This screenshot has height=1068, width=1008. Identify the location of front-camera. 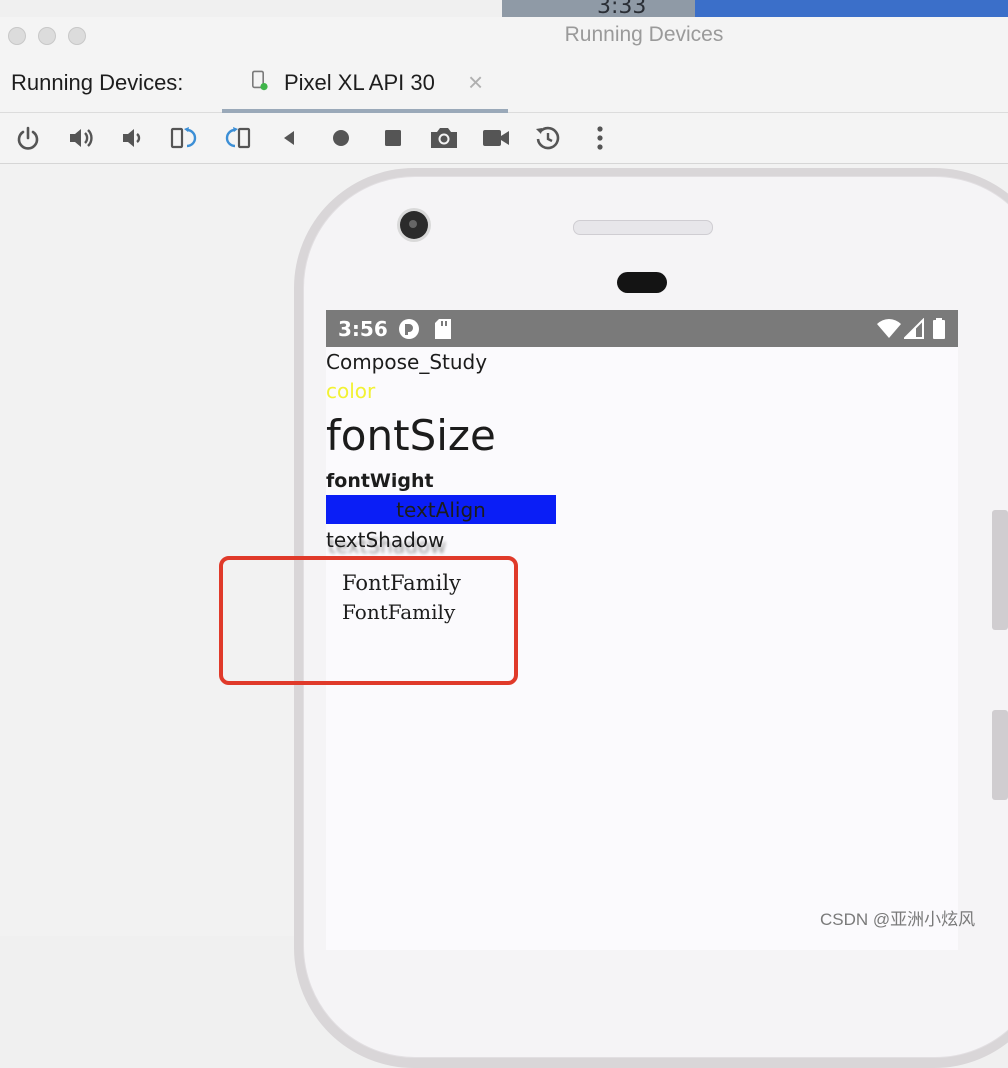
(414, 225).